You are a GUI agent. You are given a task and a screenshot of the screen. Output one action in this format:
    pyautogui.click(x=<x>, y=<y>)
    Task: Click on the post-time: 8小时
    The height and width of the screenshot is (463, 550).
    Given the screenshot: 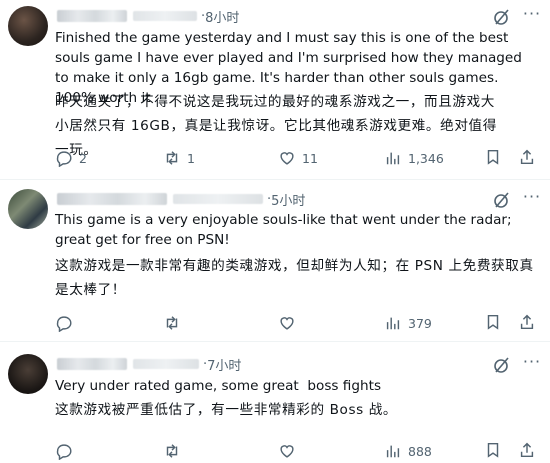 What is the action you would take?
    pyautogui.click(x=222, y=16)
    